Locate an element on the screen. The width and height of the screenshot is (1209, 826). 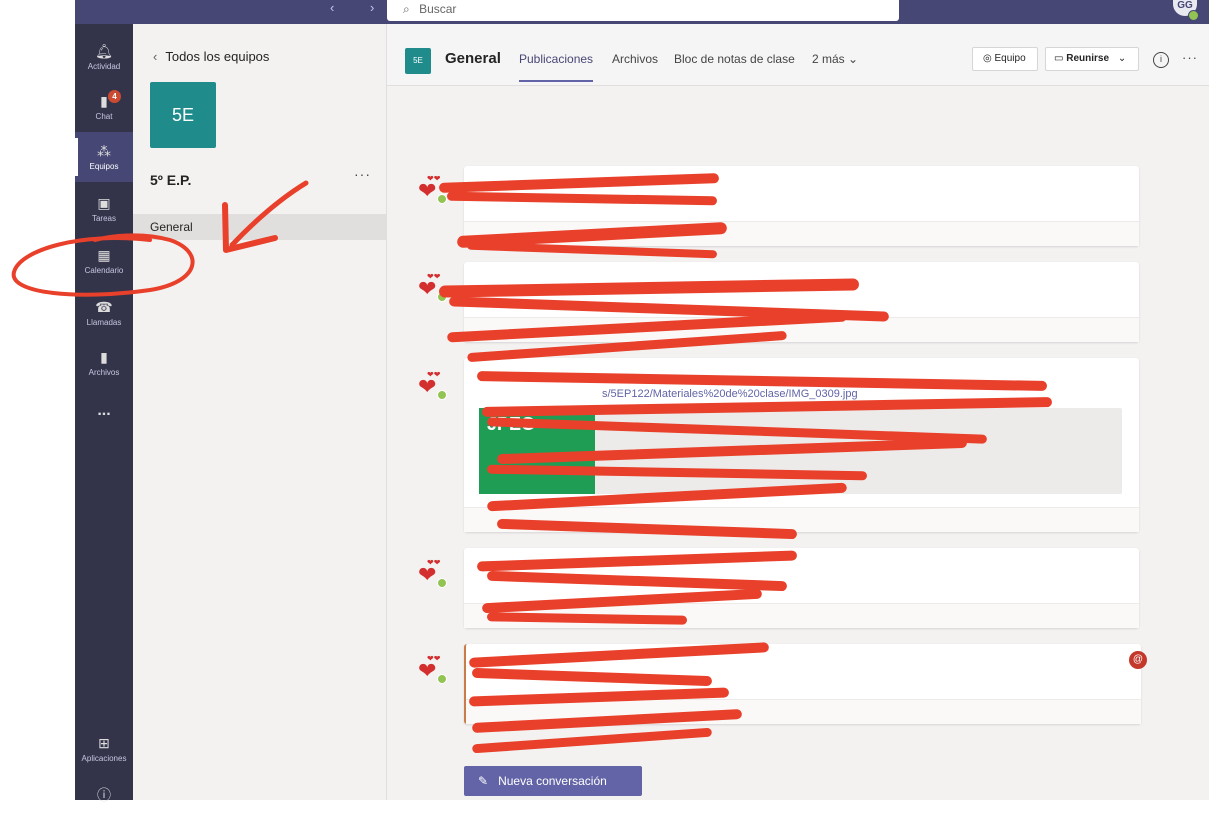
rail-label: Chat is located at coordinates (104, 116).